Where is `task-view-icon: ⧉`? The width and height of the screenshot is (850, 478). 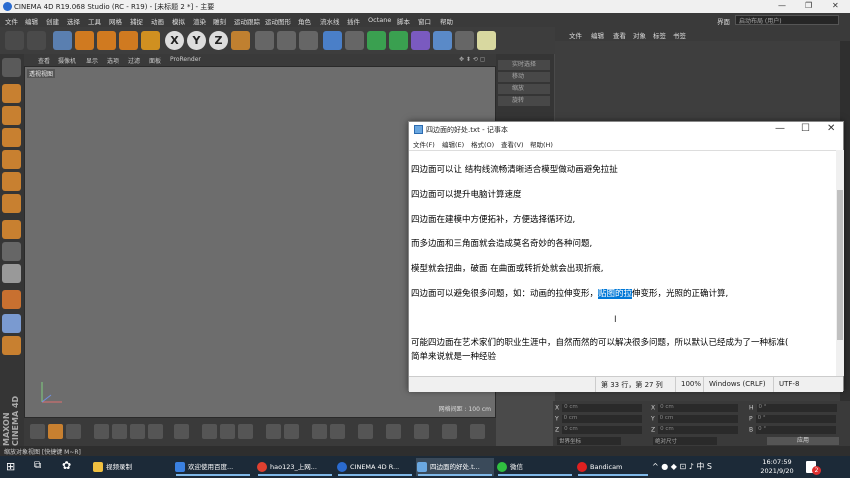
task-view-icon: ⧉ is located at coordinates (37, 465).